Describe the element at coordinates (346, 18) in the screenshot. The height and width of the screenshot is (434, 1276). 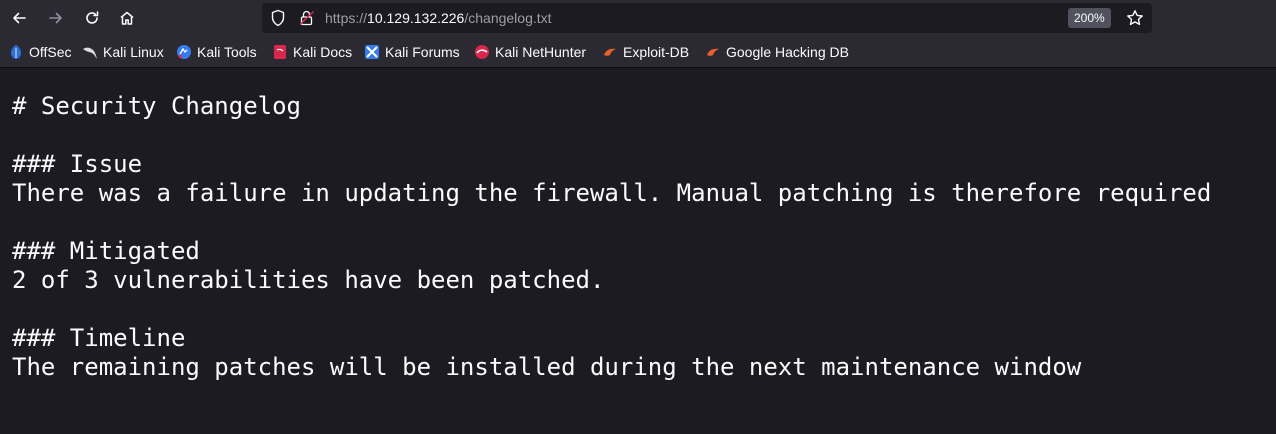
I see `url-scheme: https://` at that location.